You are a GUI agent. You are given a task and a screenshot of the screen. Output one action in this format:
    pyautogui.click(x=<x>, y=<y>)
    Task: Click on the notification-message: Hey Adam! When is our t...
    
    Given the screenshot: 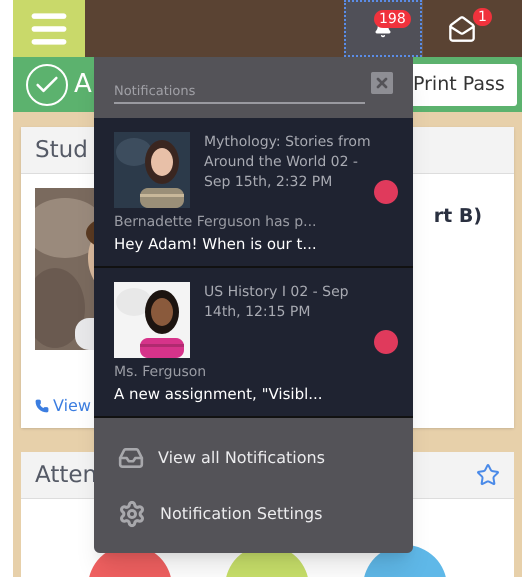 What is the action you would take?
    pyautogui.click(x=216, y=244)
    